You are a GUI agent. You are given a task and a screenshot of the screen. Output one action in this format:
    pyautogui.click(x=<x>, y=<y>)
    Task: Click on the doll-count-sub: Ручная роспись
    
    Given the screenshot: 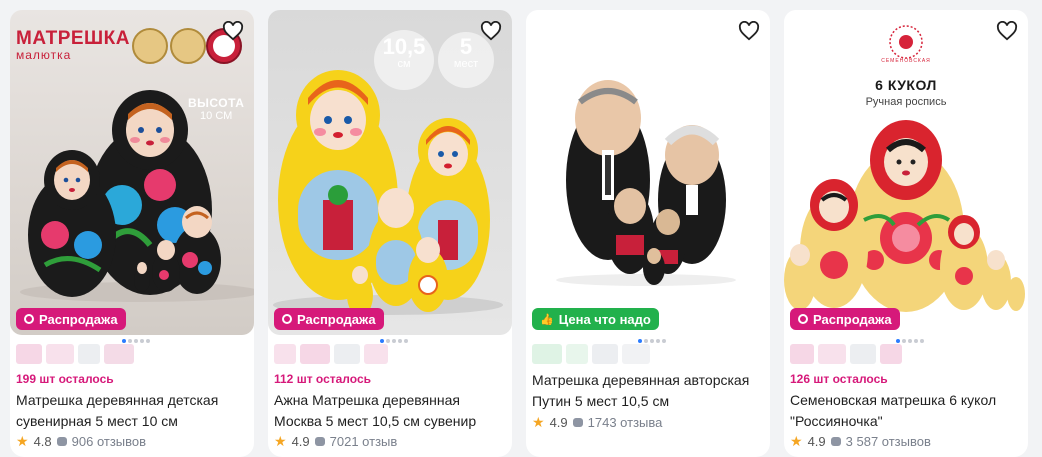 What is the action you would take?
    pyautogui.click(x=906, y=102)
    